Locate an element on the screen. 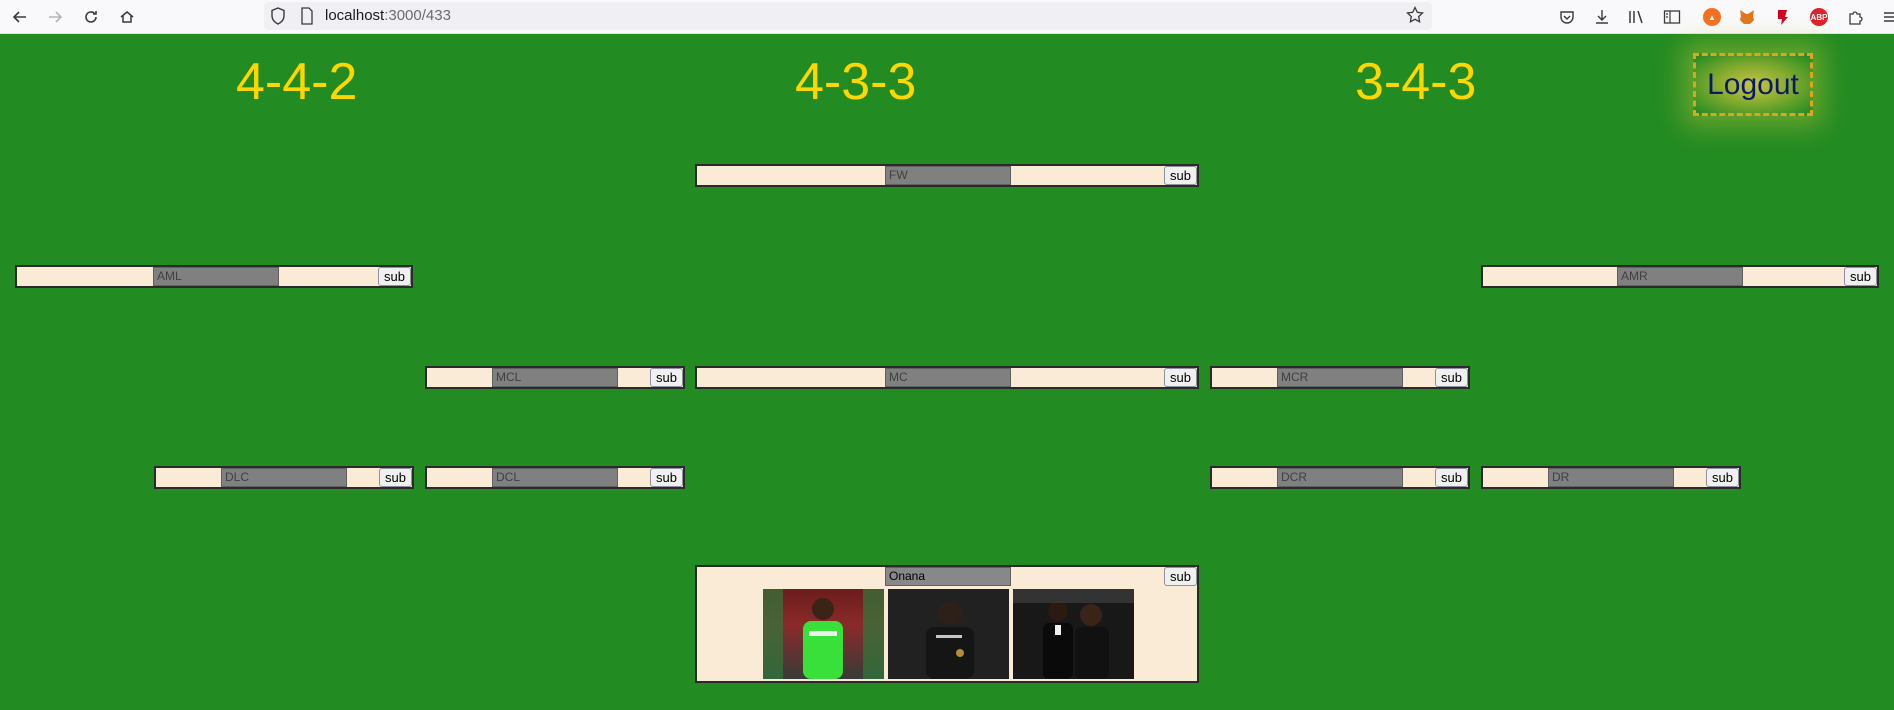 The width and height of the screenshot is (1894, 710). sub-button-dlc: sub is located at coordinates (395, 477).